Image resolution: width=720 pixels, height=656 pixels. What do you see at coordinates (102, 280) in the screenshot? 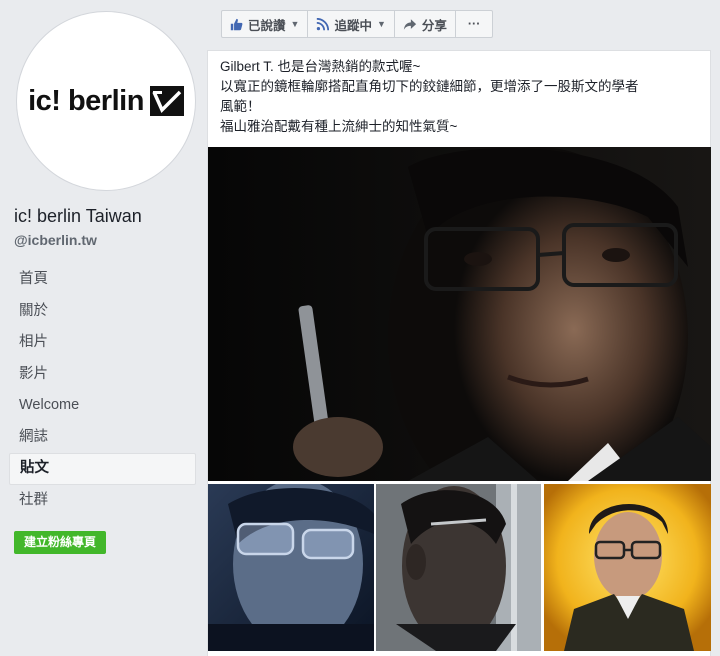
I see `nav-item-home: 首頁` at bounding box center [102, 280].